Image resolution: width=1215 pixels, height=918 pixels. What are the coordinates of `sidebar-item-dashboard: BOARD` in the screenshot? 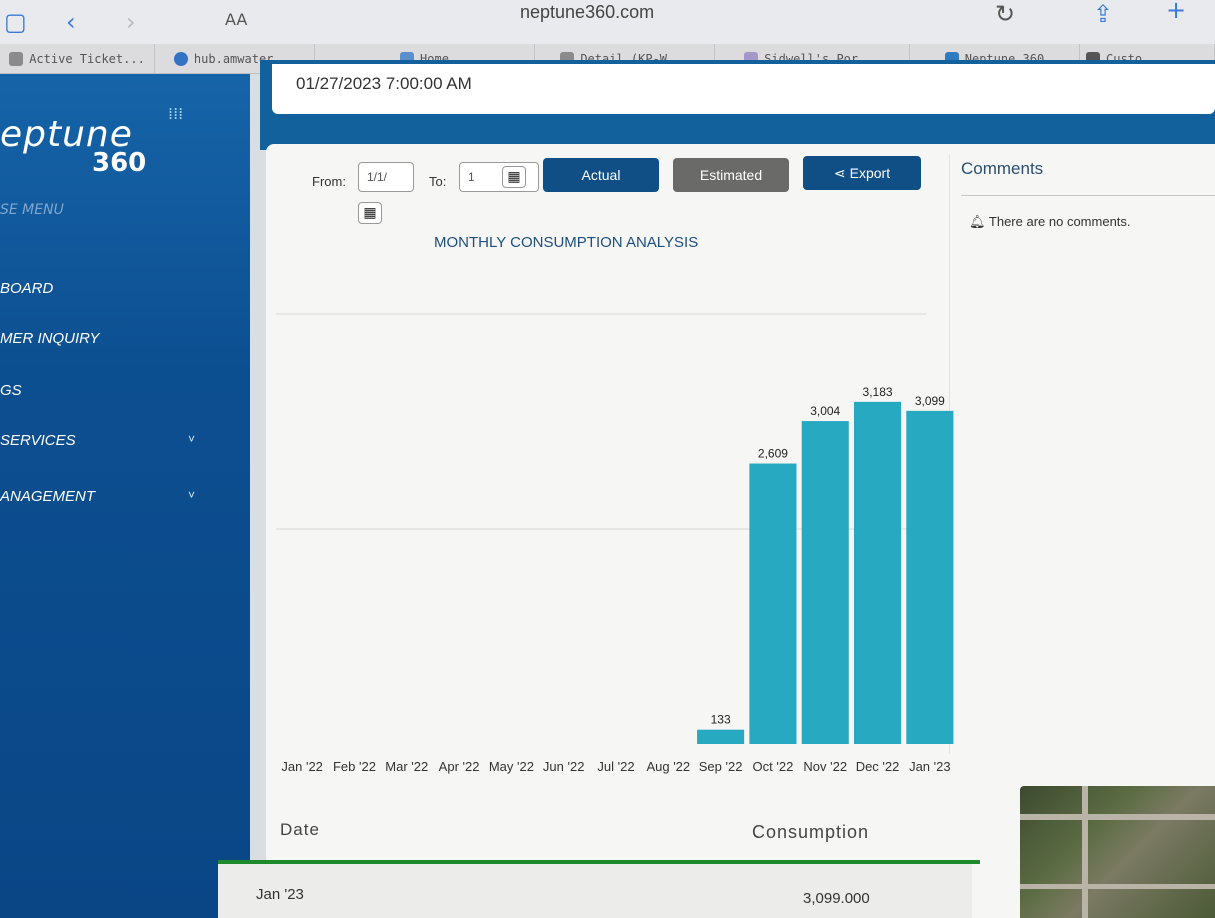 It's located at (97, 288).